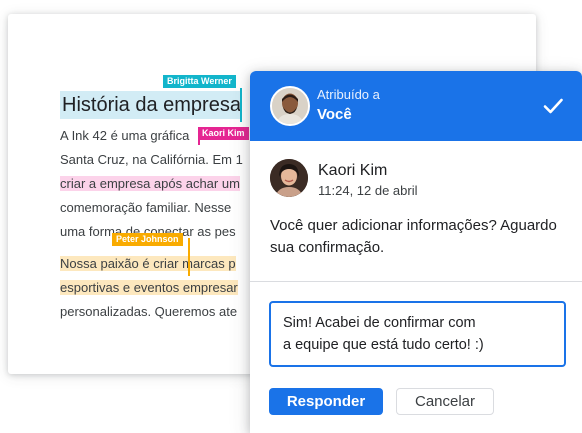 The height and width of the screenshot is (433, 582). What do you see at coordinates (146, 207) in the screenshot?
I see `document-line: comemoração familiar. Nesse` at bounding box center [146, 207].